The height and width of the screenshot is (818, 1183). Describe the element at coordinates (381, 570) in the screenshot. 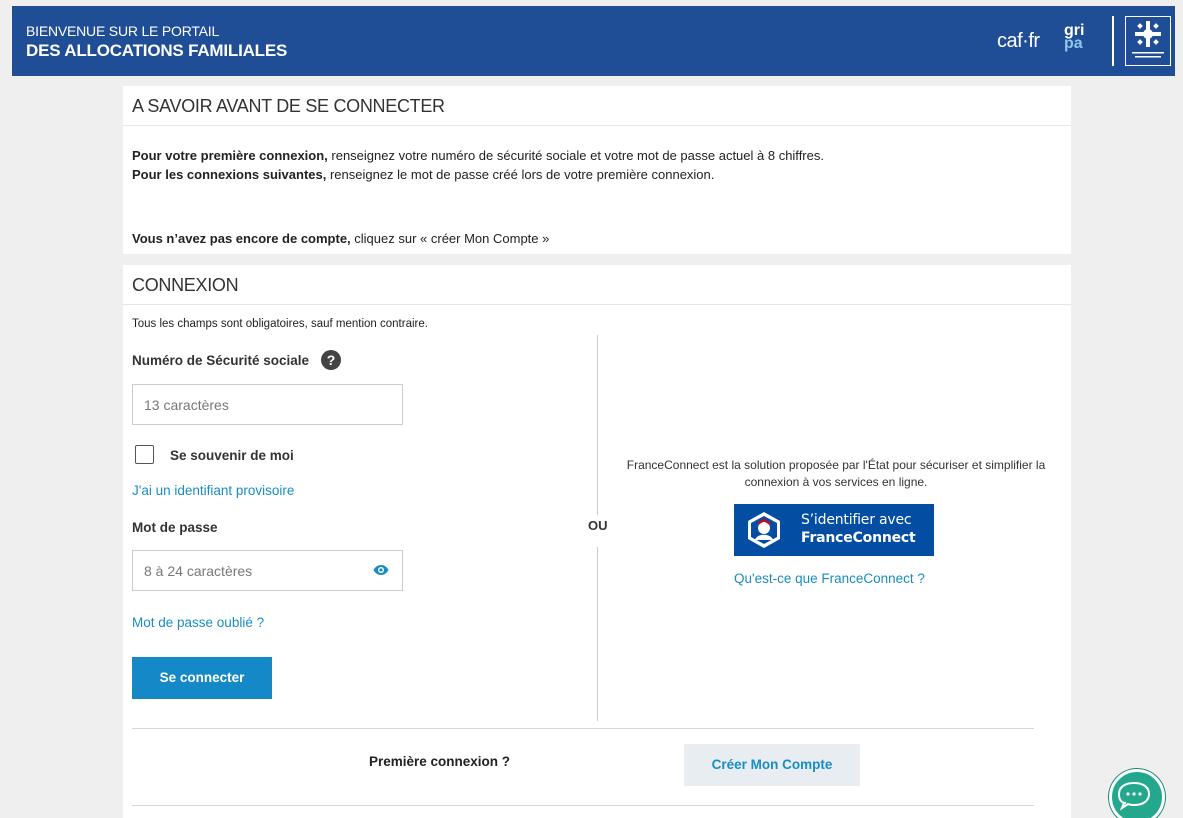

I see `eye-icon` at that location.